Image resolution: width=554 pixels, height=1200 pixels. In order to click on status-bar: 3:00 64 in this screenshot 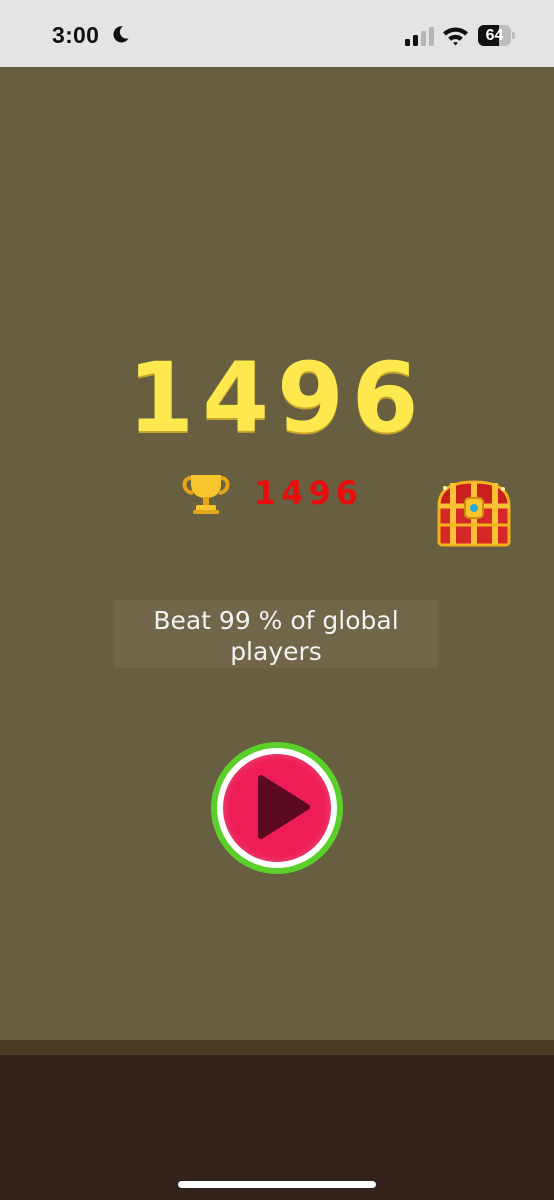, I will do `click(277, 33)`.